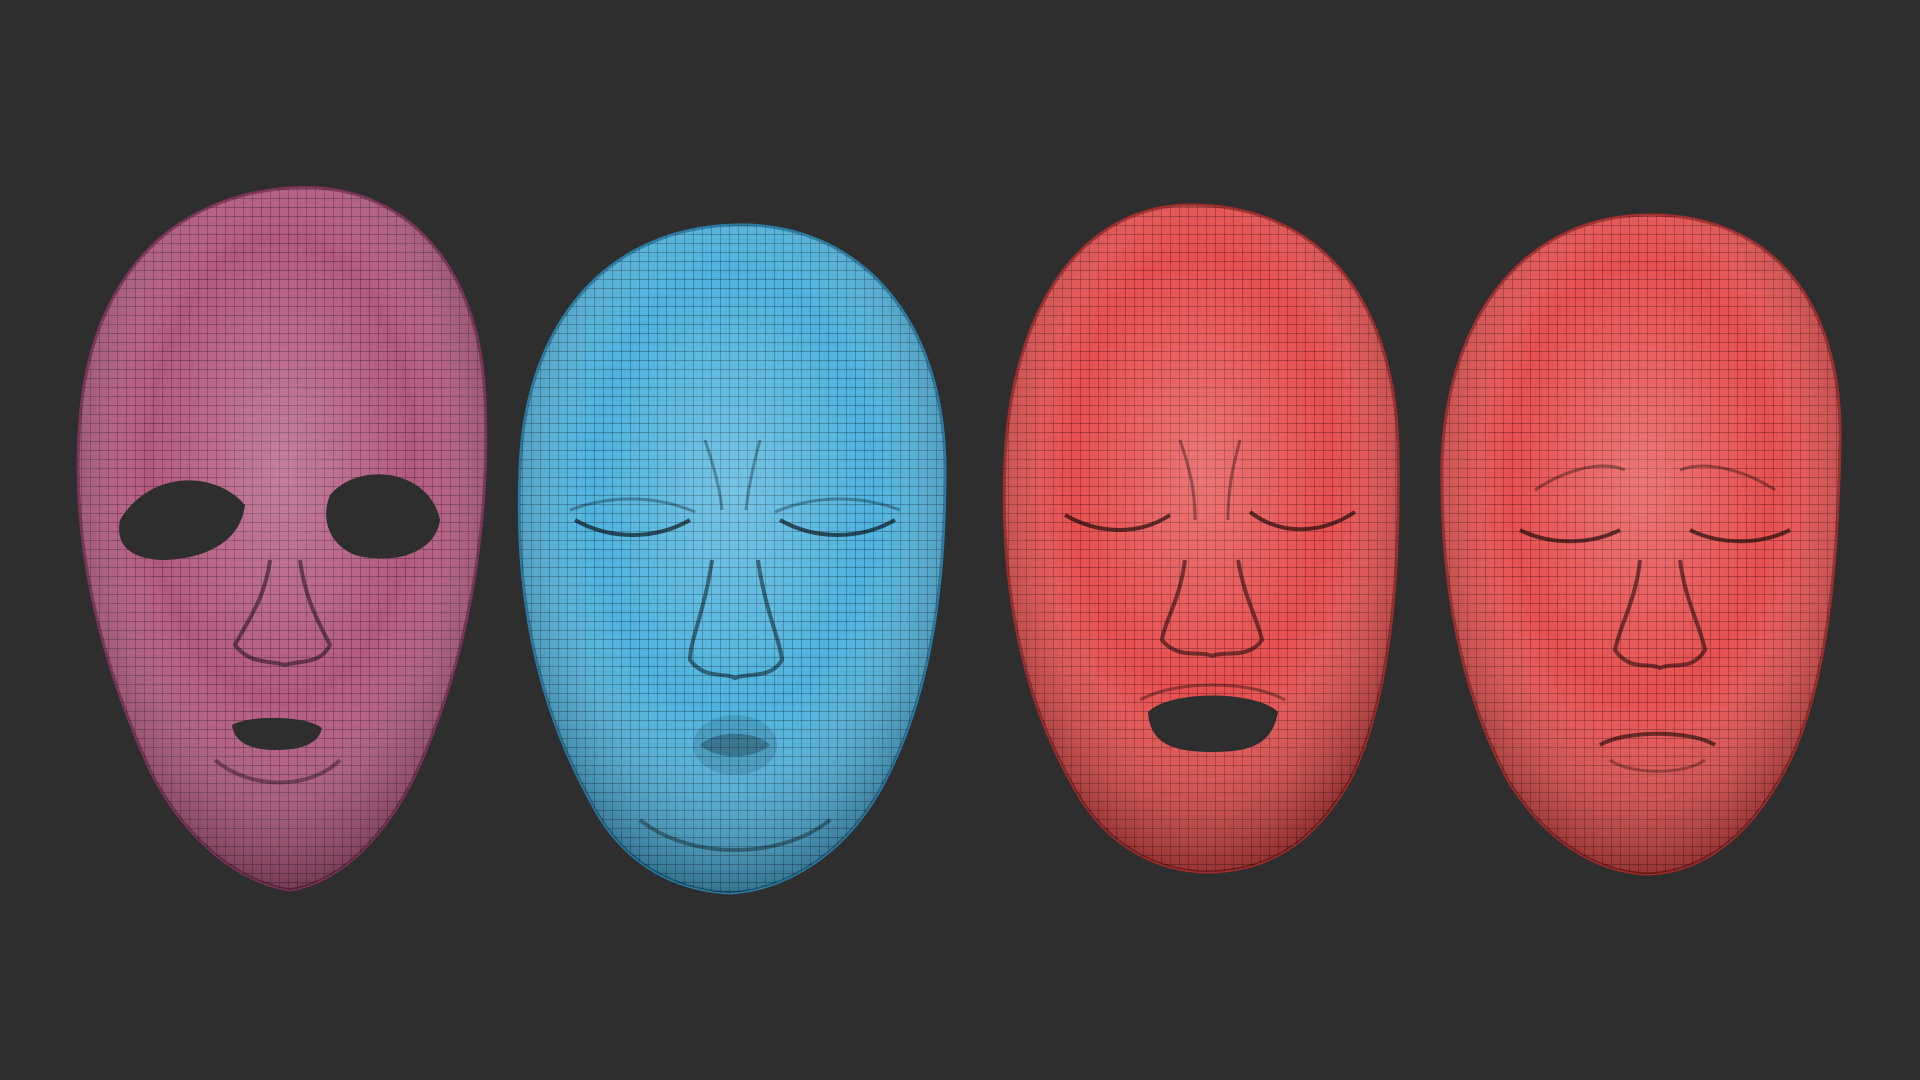 This screenshot has height=1080, width=1920. Describe the element at coordinates (1213, 723) in the screenshot. I see `mouth-hole` at that location.